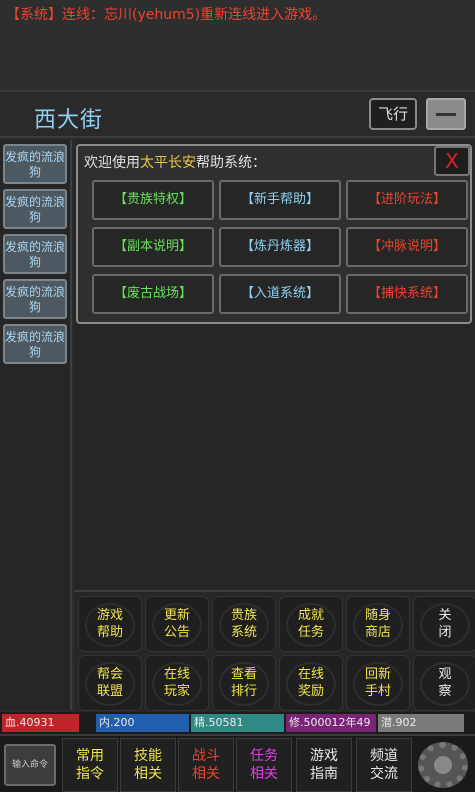 The width and height of the screenshot is (475, 792). What do you see at coordinates (311, 683) in the screenshot?
I see `action-online-rewards: 在线 奖励` at bounding box center [311, 683].